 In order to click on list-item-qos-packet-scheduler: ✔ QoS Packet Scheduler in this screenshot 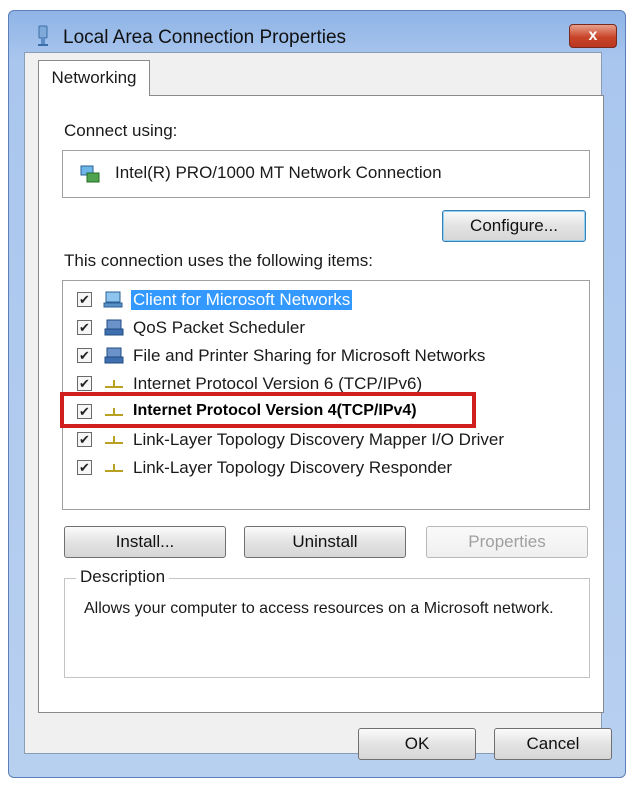, I will do `click(323, 328)`.